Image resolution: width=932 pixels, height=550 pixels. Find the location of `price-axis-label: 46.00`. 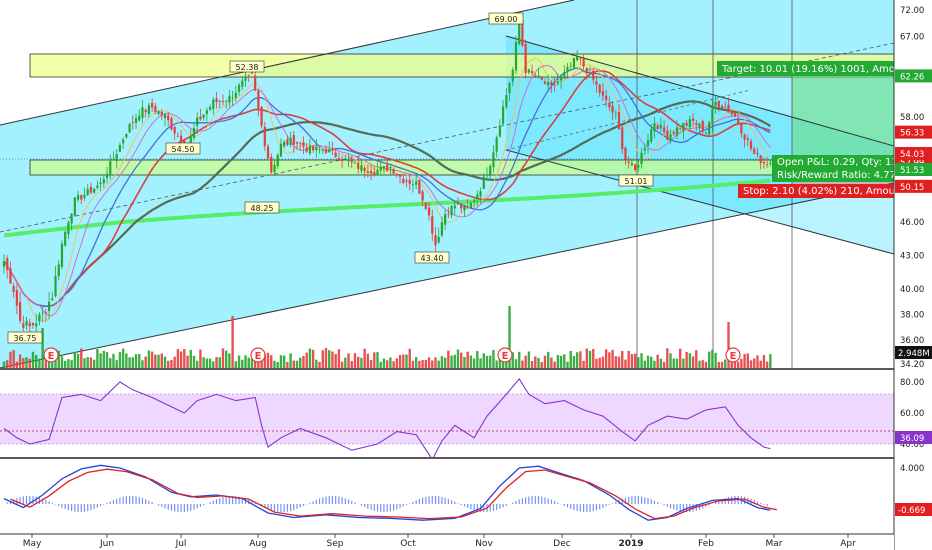

price-axis-label: 46.00 is located at coordinates (912, 223).